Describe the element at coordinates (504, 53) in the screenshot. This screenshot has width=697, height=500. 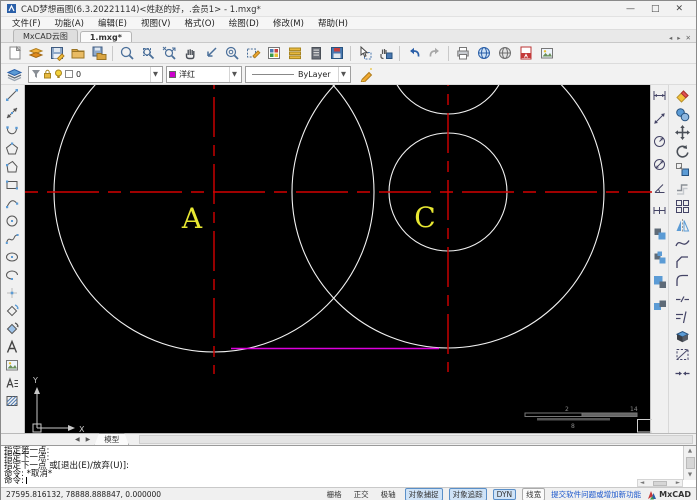
I see `web-browse-button` at that location.